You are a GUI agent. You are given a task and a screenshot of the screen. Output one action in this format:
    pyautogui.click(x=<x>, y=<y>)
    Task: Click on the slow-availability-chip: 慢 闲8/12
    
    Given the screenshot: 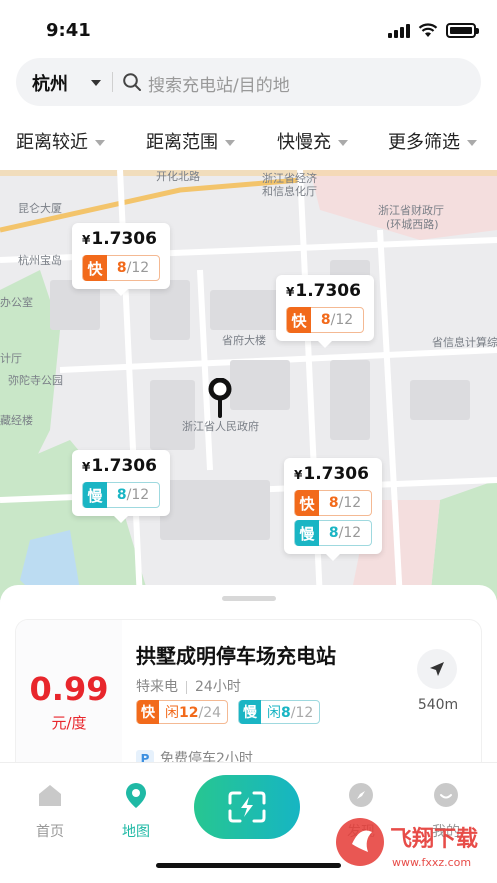 What is the action you would take?
    pyautogui.click(x=279, y=712)
    